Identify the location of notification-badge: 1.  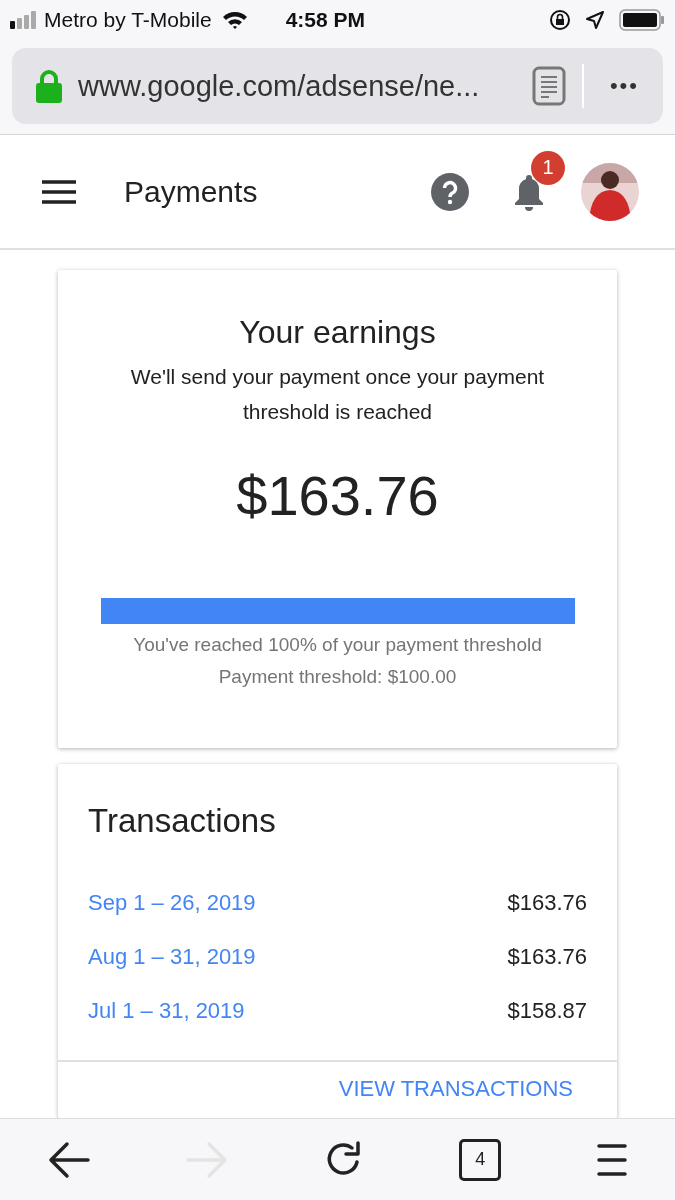
(548, 167).